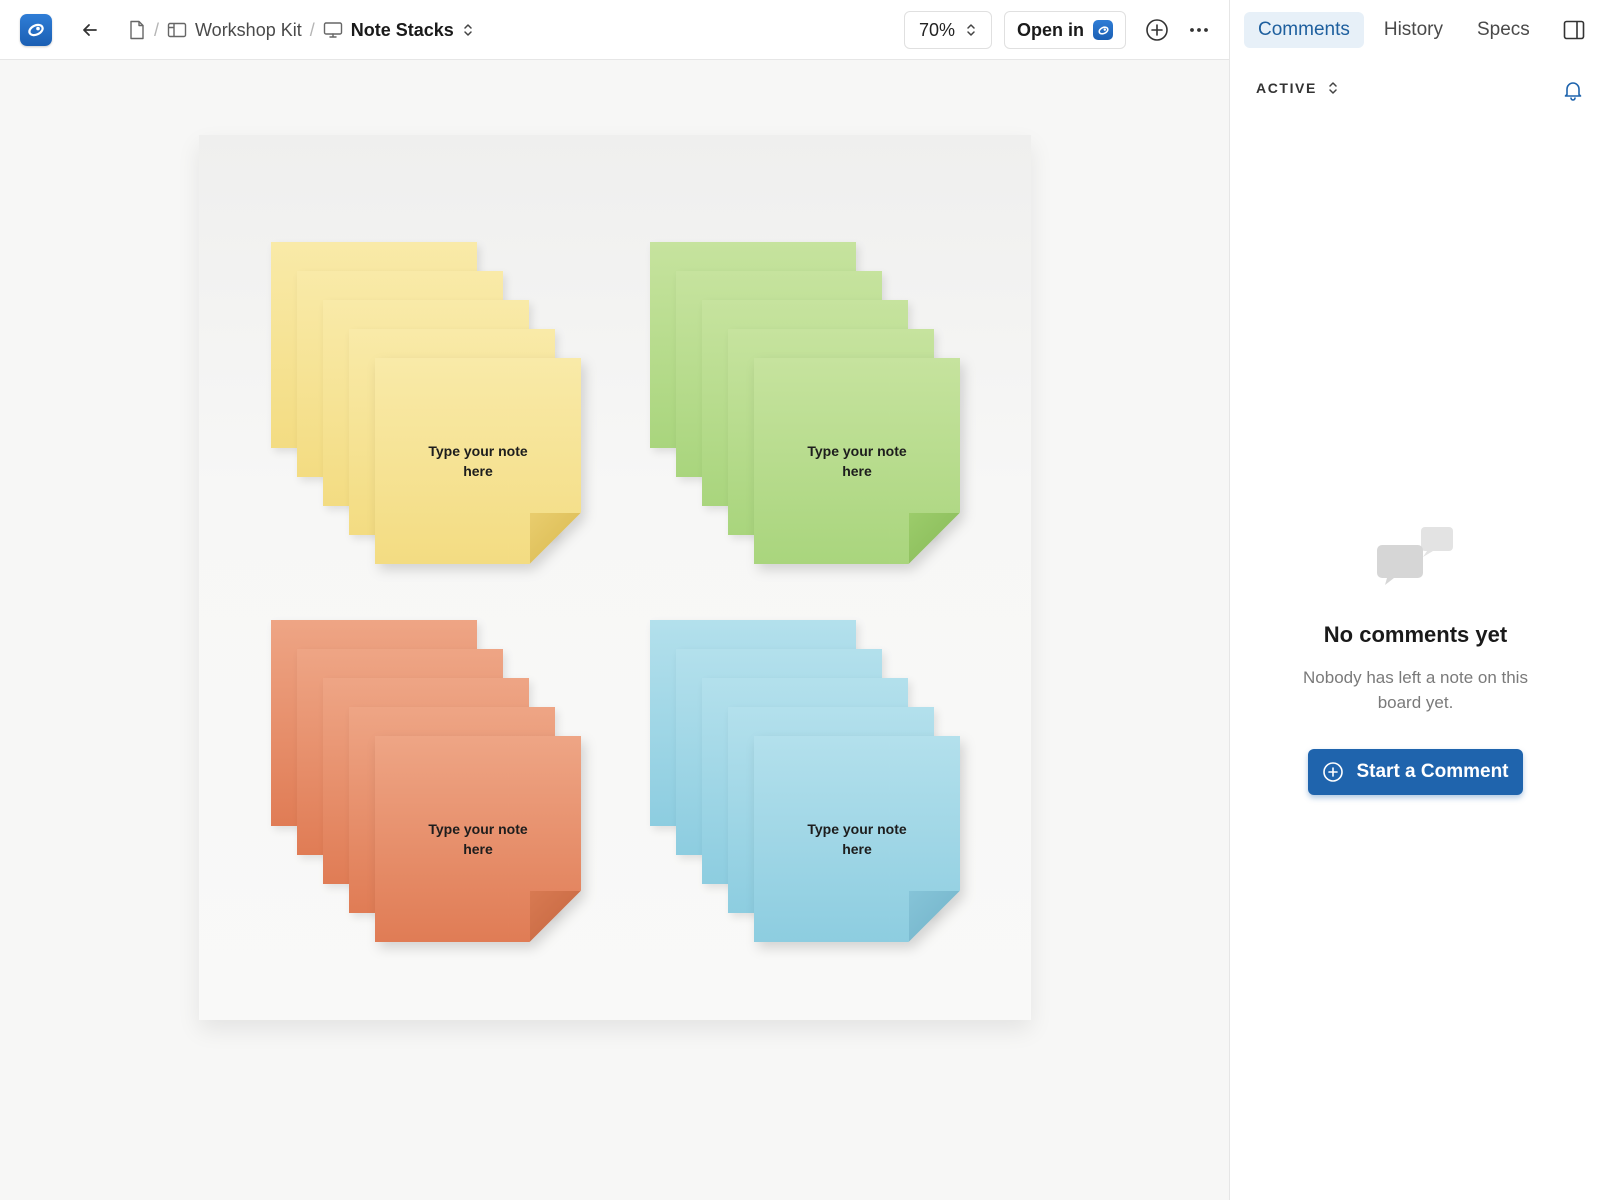  What do you see at coordinates (1304, 30) in the screenshot?
I see `tab-comments: Comments` at bounding box center [1304, 30].